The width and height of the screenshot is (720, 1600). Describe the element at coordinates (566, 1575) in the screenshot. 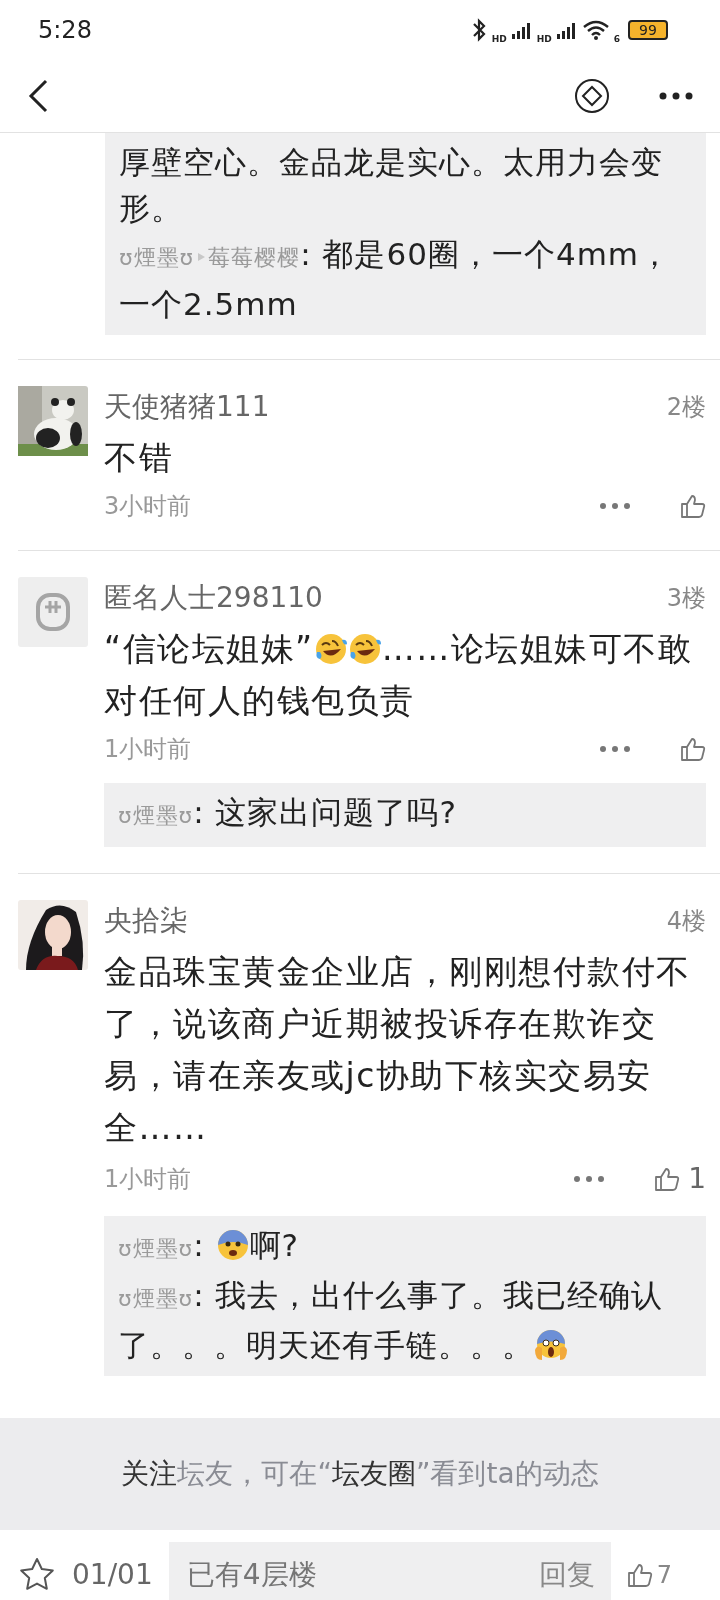

I see `reply-button: 回复` at that location.